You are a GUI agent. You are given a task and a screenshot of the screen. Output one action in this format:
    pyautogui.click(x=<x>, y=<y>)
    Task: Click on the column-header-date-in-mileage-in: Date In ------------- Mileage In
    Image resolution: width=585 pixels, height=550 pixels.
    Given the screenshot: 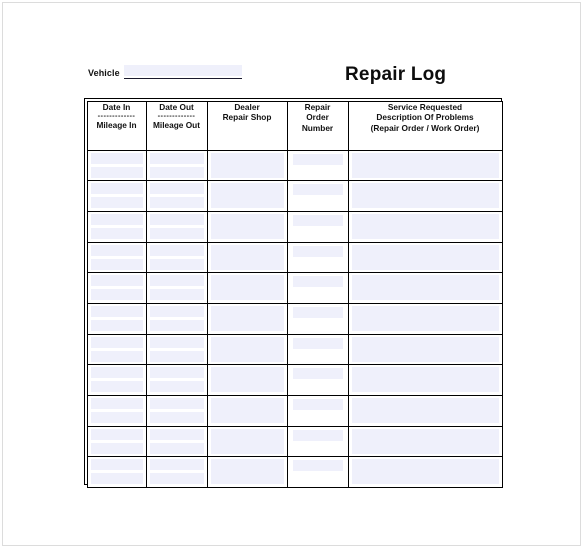 What is the action you would take?
    pyautogui.click(x=116, y=125)
    